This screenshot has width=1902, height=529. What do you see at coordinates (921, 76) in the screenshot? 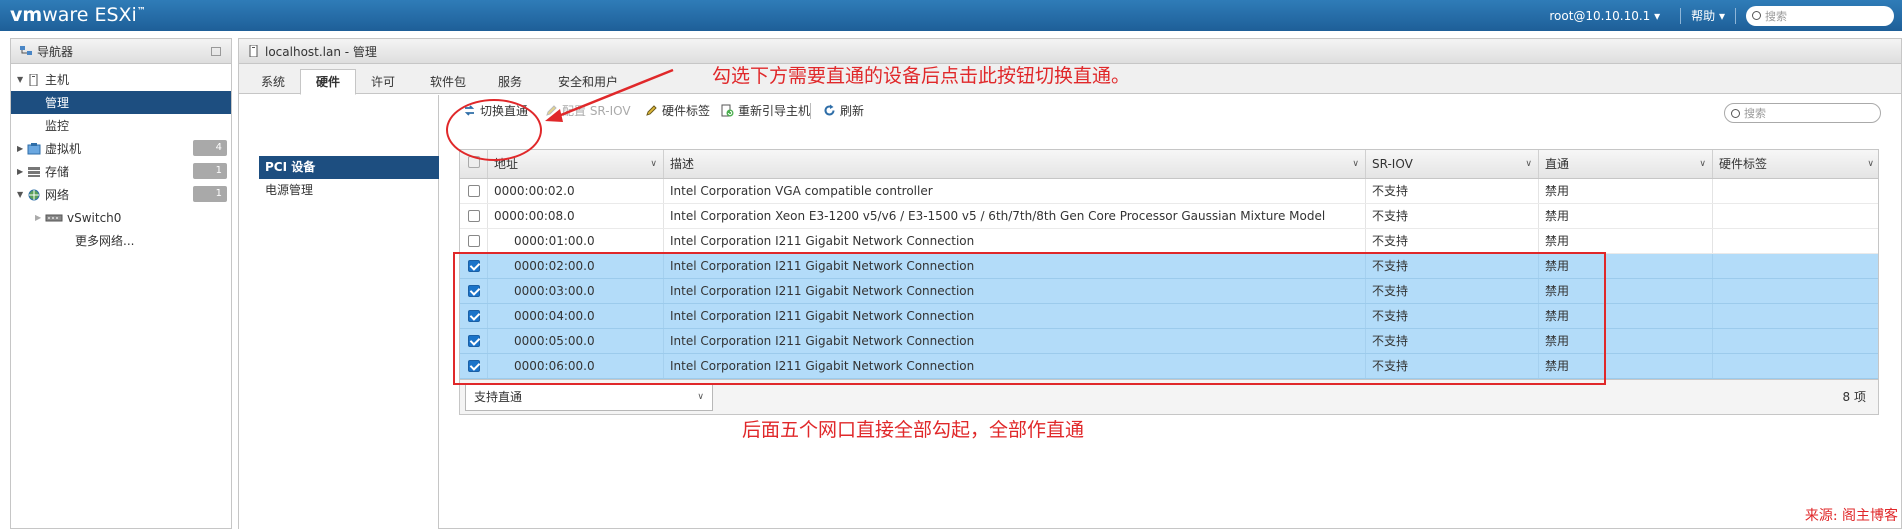
I see `annotation-top-note: 勾选下方需要直通的设备后点击此按钮切换直通。` at bounding box center [921, 76].